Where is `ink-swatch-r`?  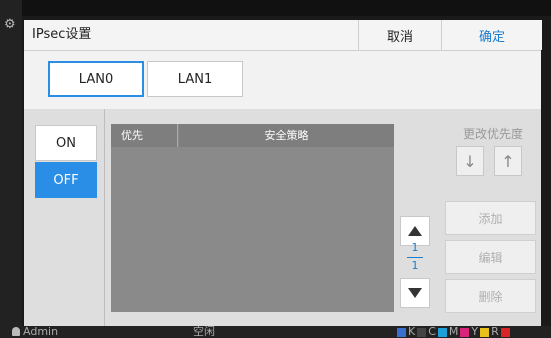 ink-swatch-r is located at coordinates (505, 332).